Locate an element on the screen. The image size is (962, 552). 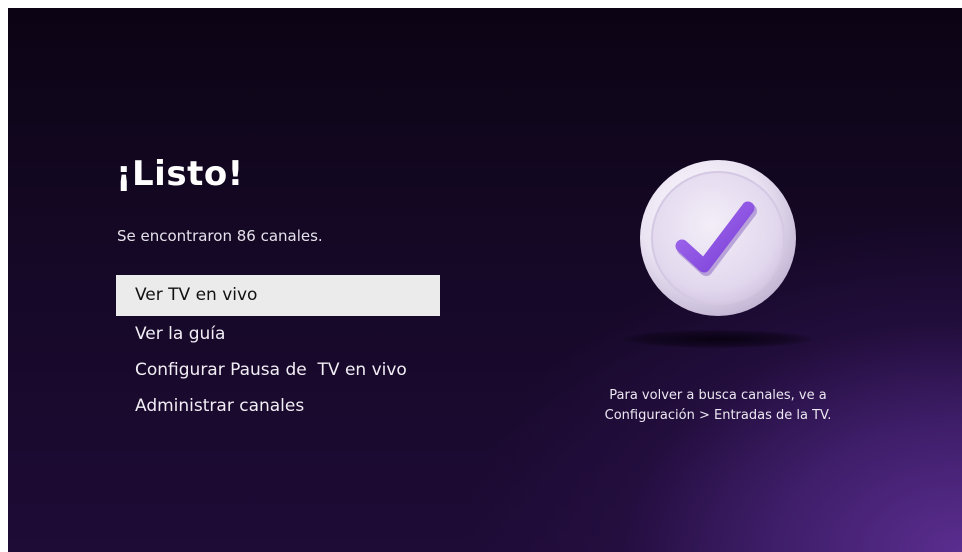
rescan-info-line-1: Para volver a busca canales, ve a is located at coordinates (718, 395).